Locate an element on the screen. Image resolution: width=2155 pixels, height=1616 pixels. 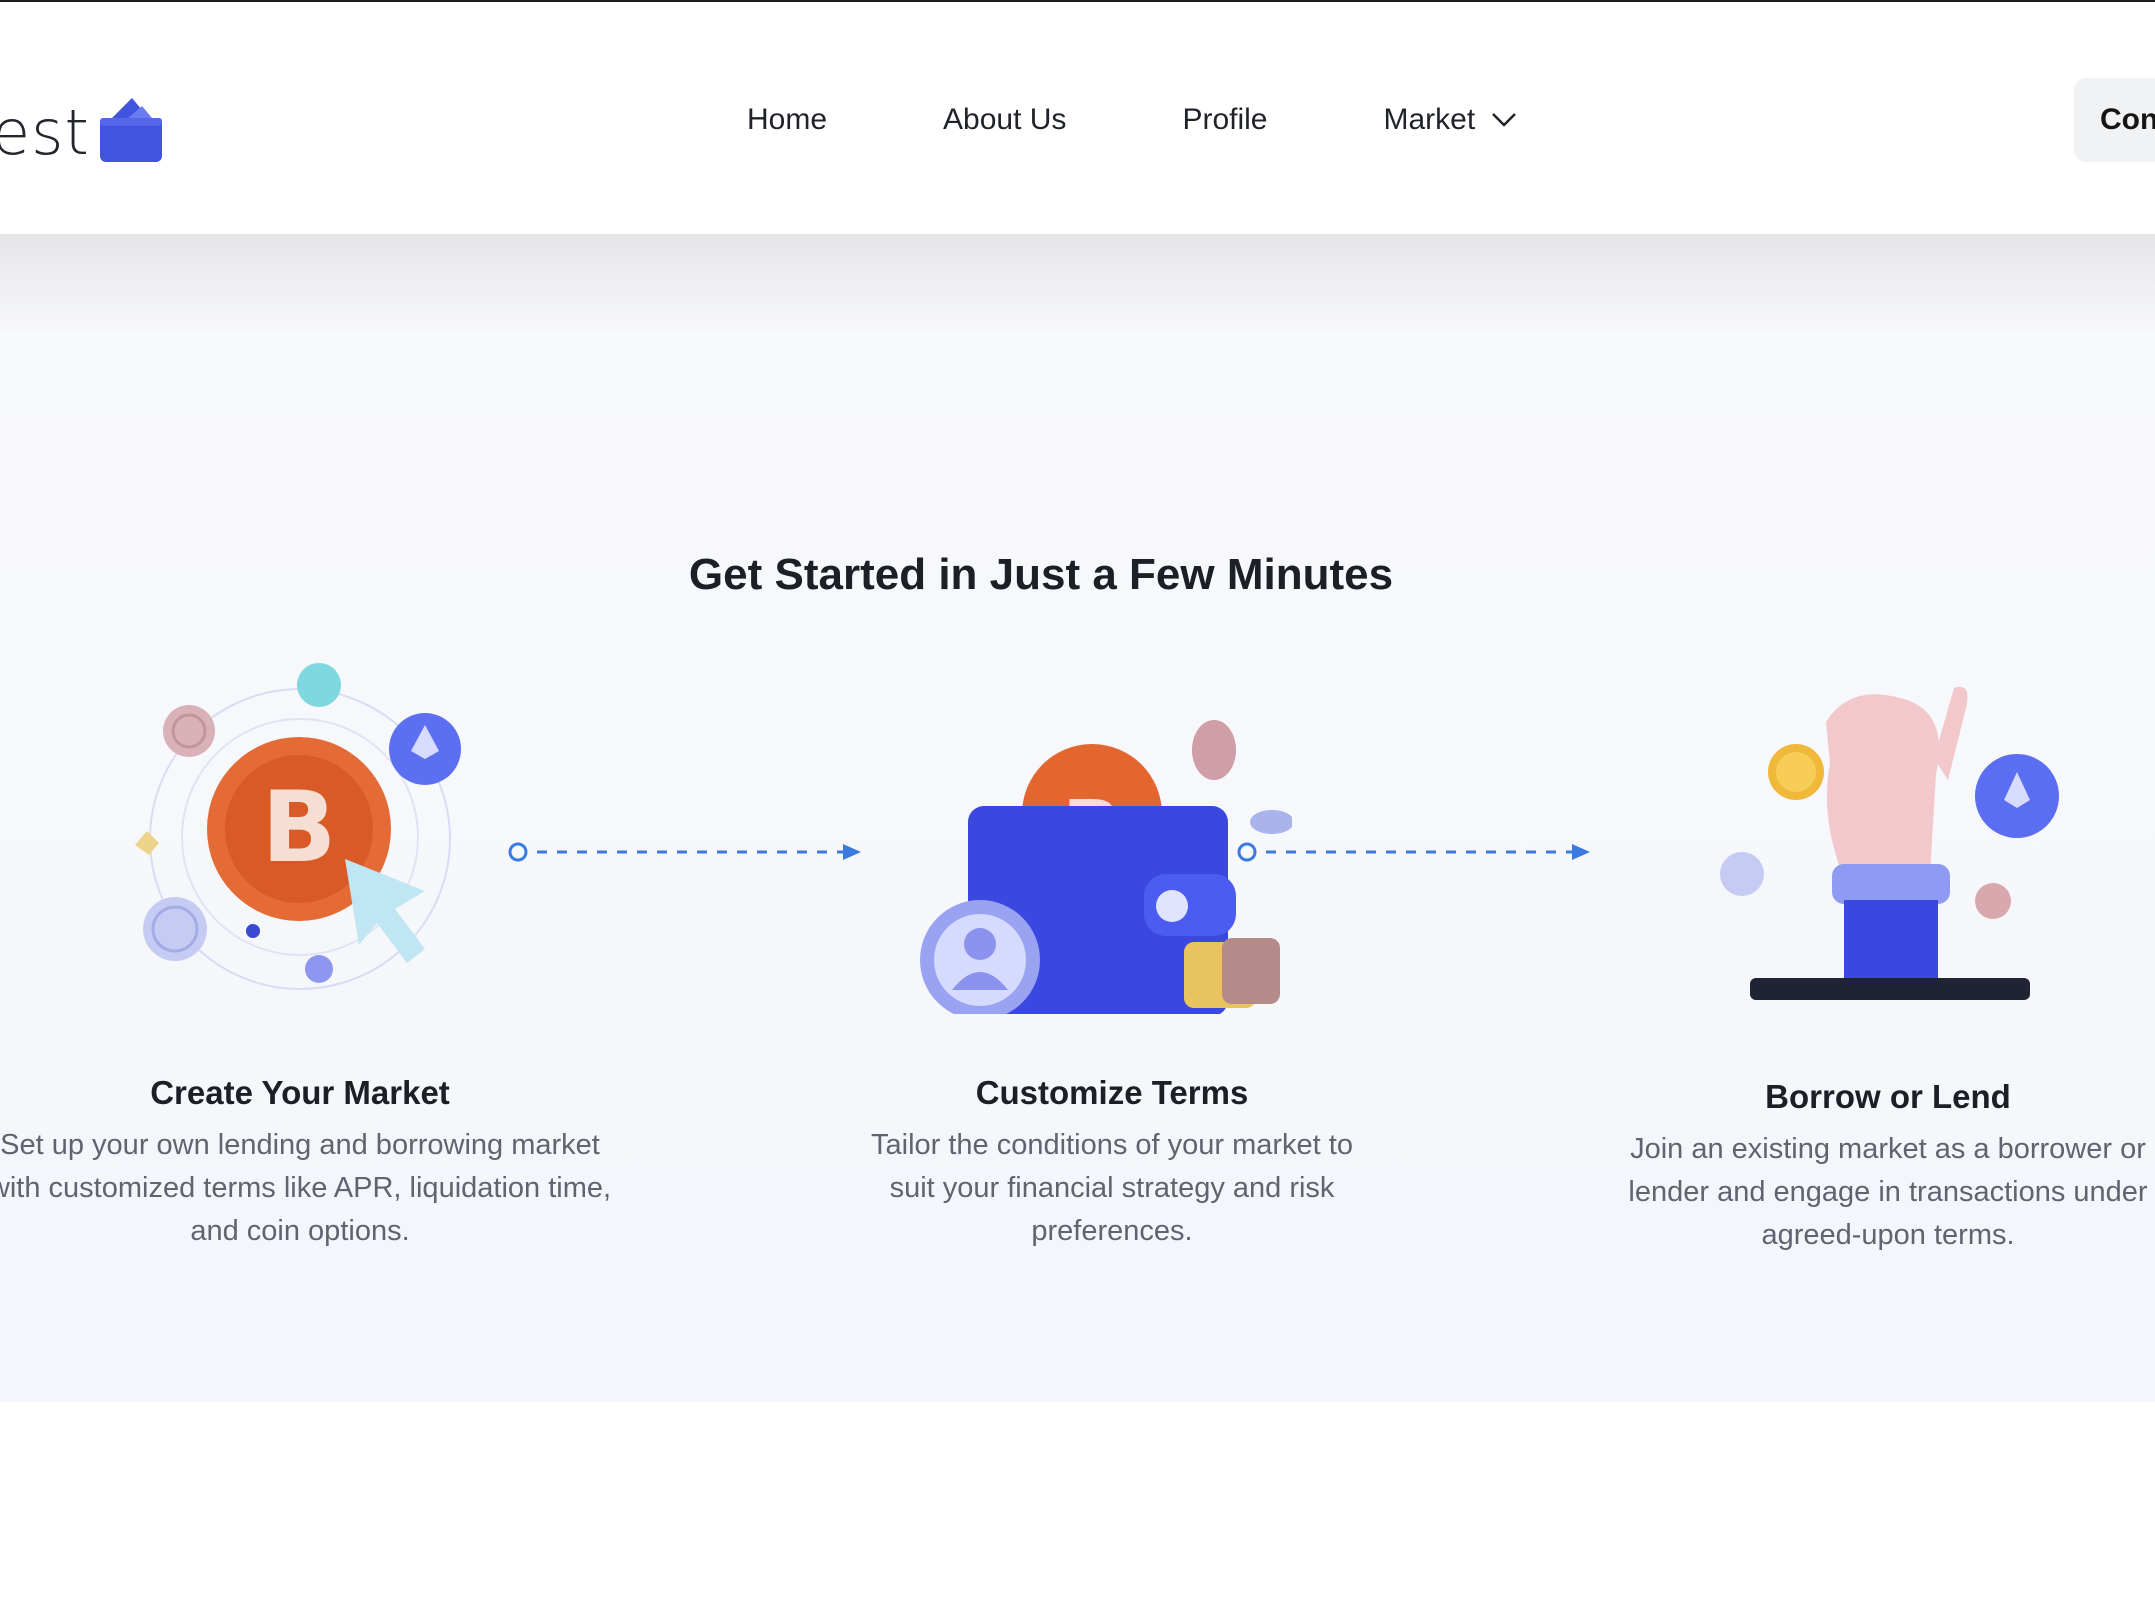
navbar-shadow is located at coordinates (1077, 284).